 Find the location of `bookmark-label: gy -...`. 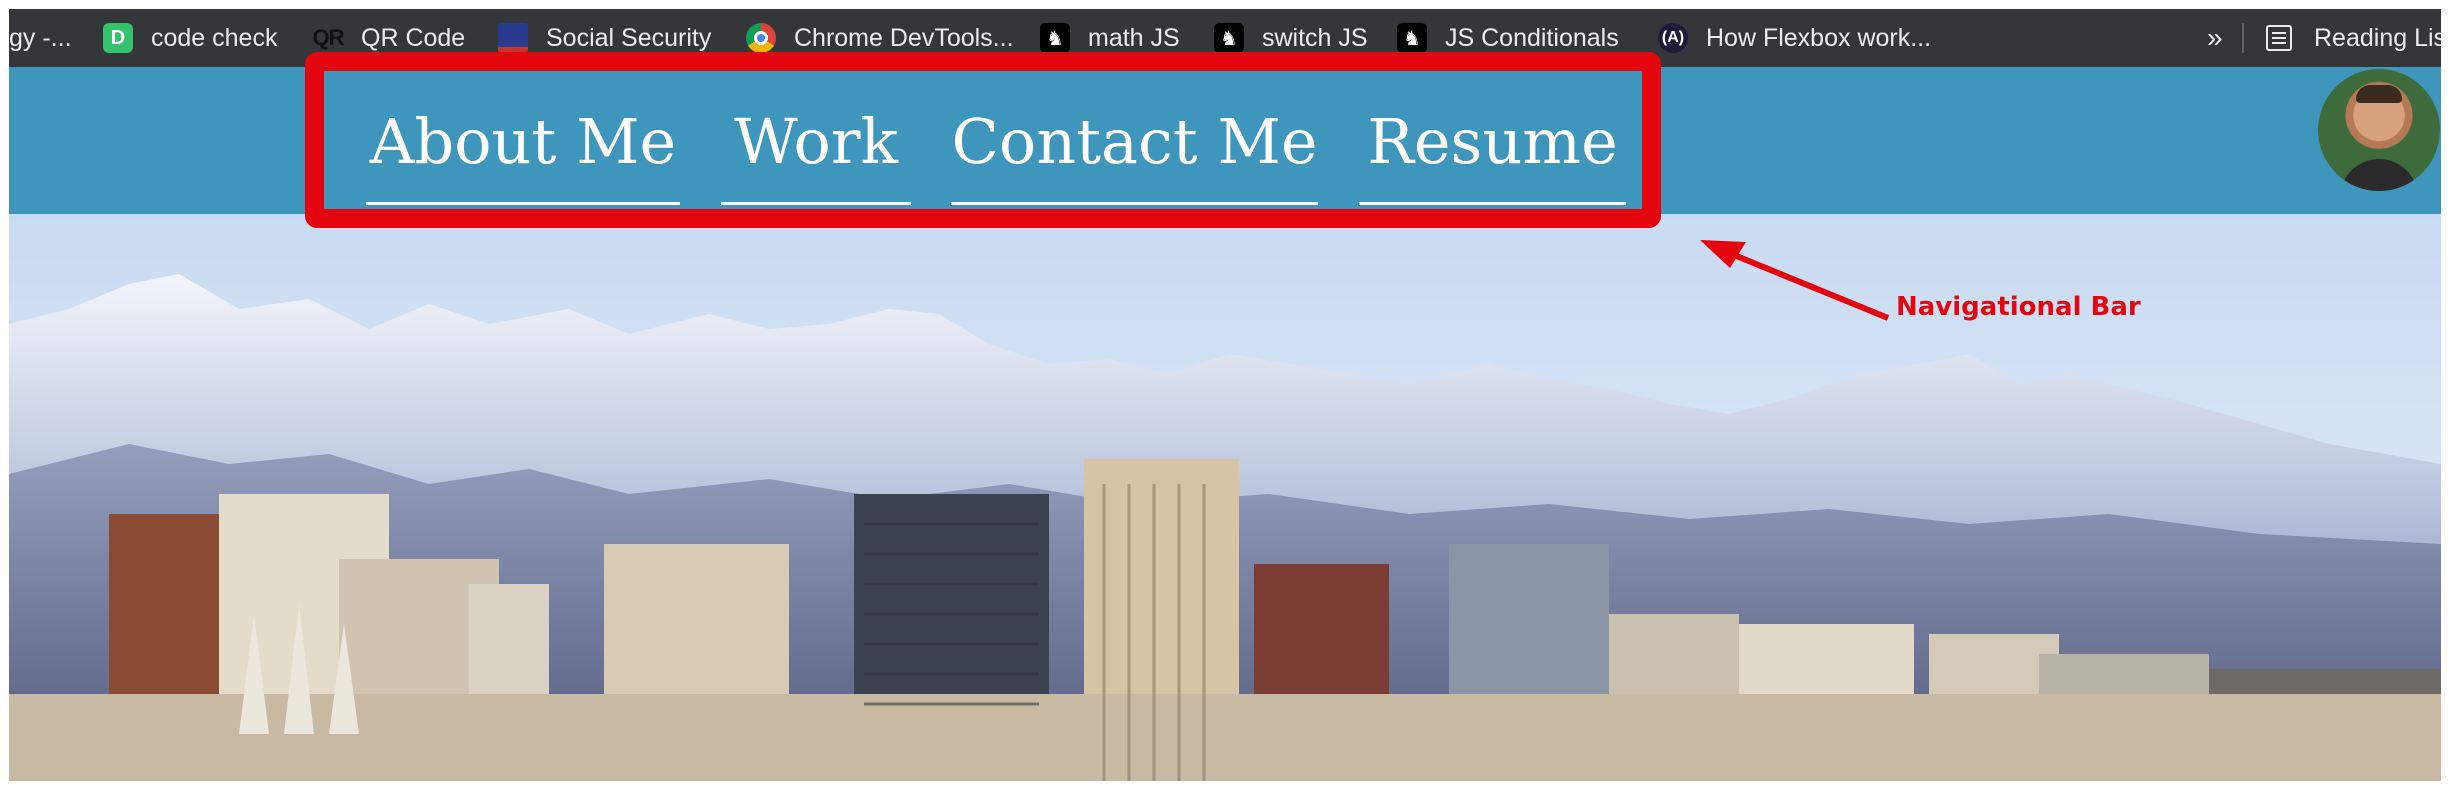

bookmark-label: gy -... is located at coordinates (40, 37).